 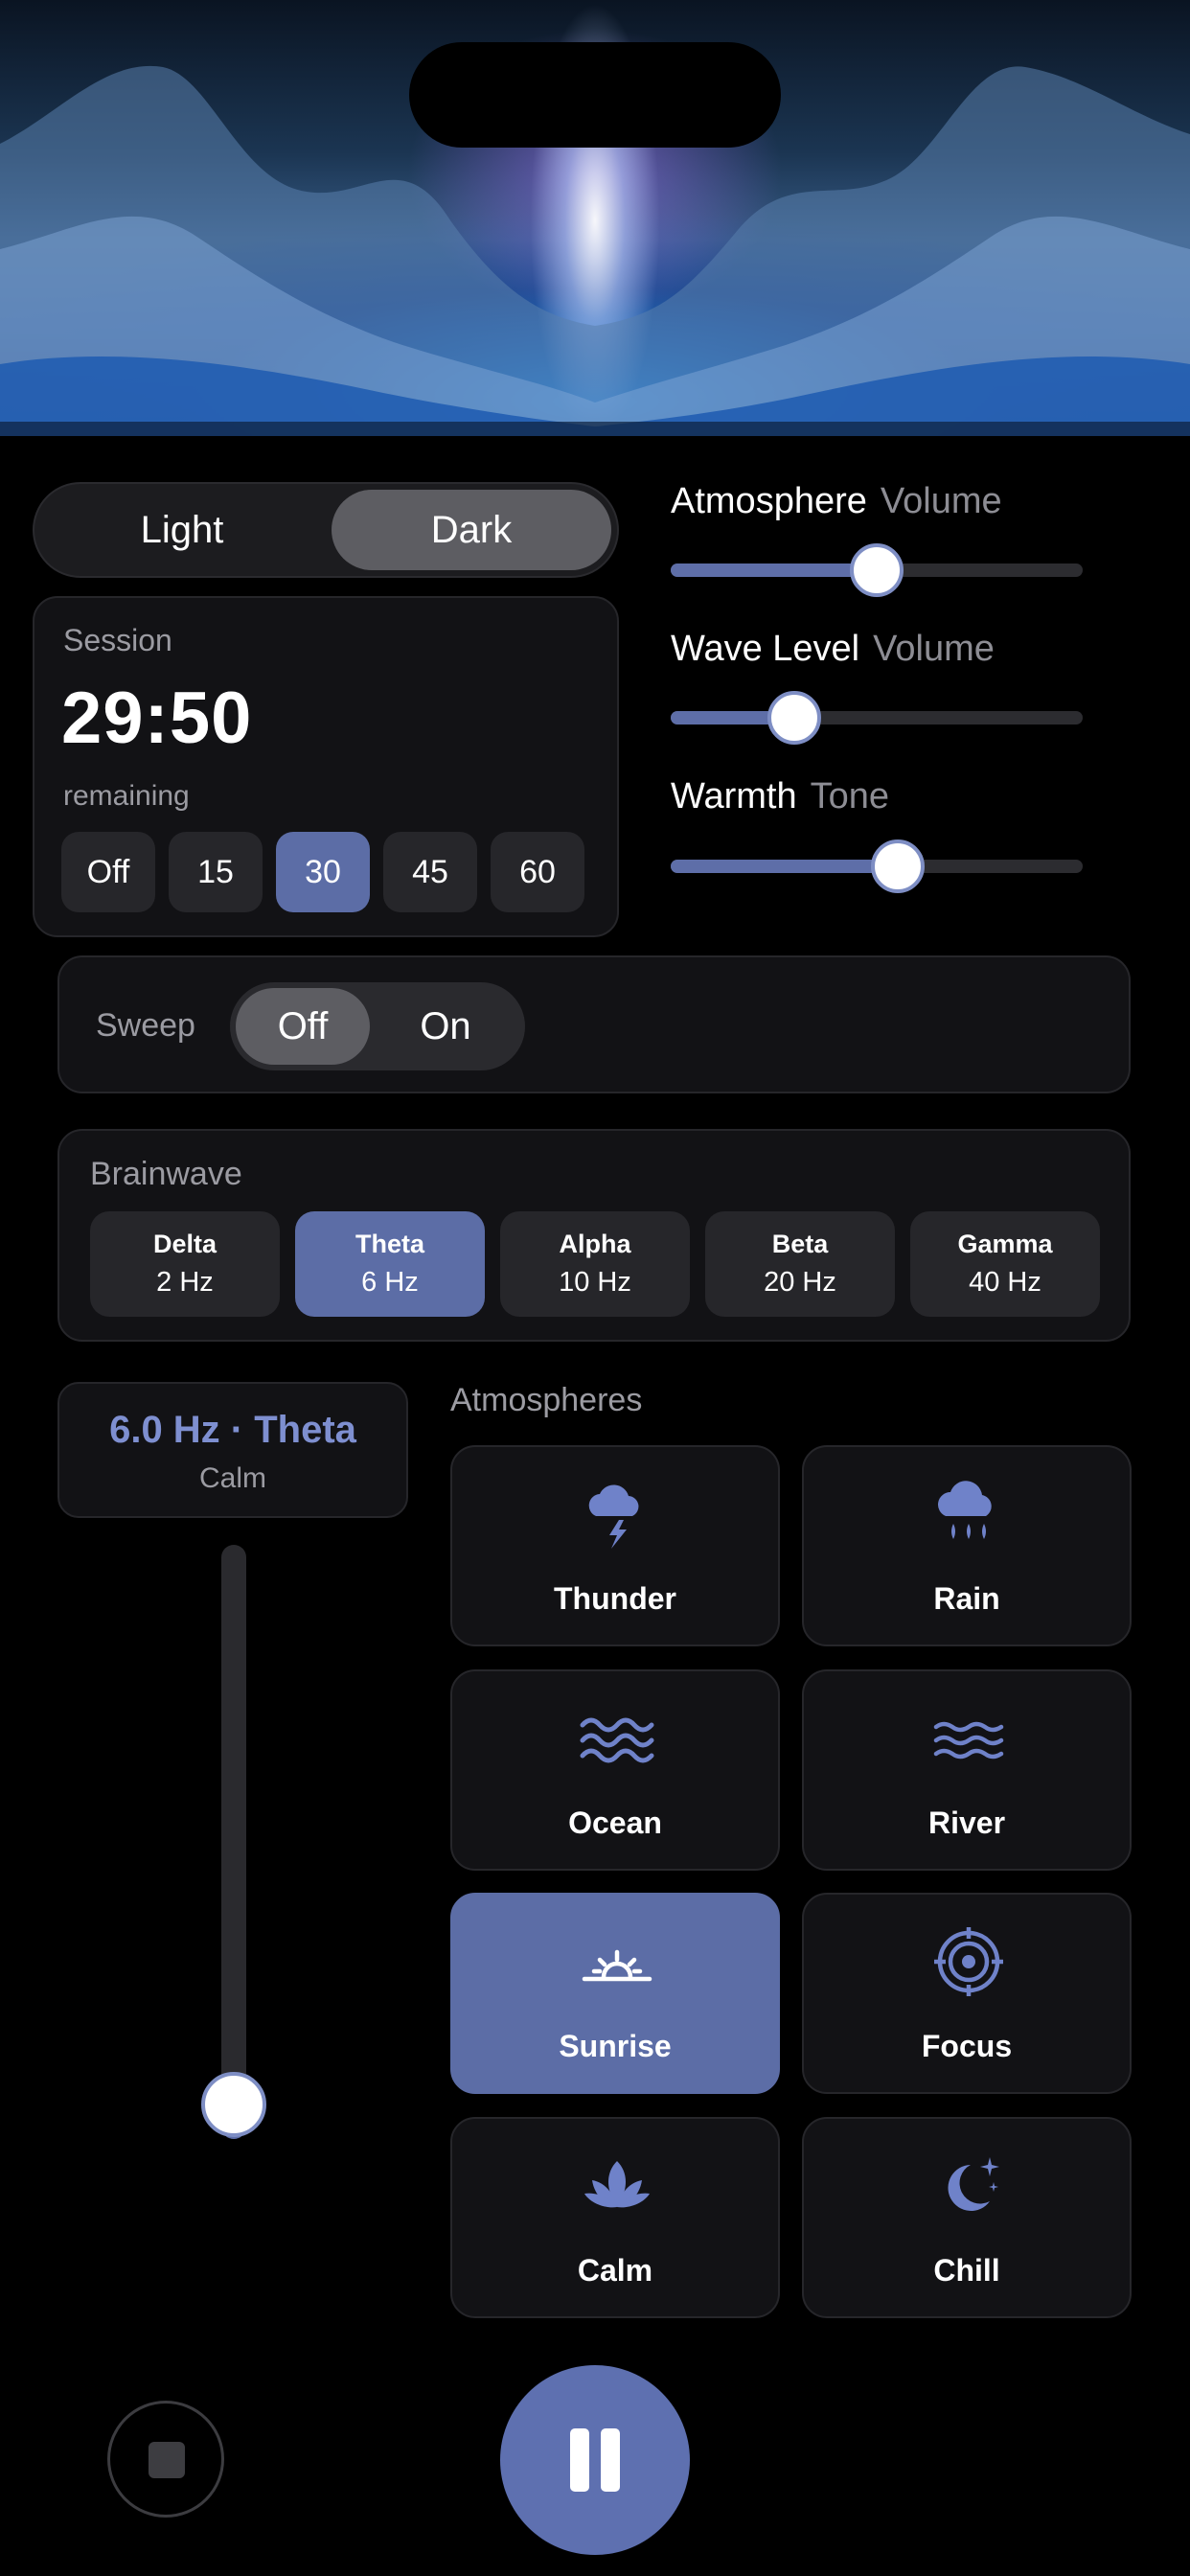 I want to click on stop-icon, so click(x=167, y=2460).